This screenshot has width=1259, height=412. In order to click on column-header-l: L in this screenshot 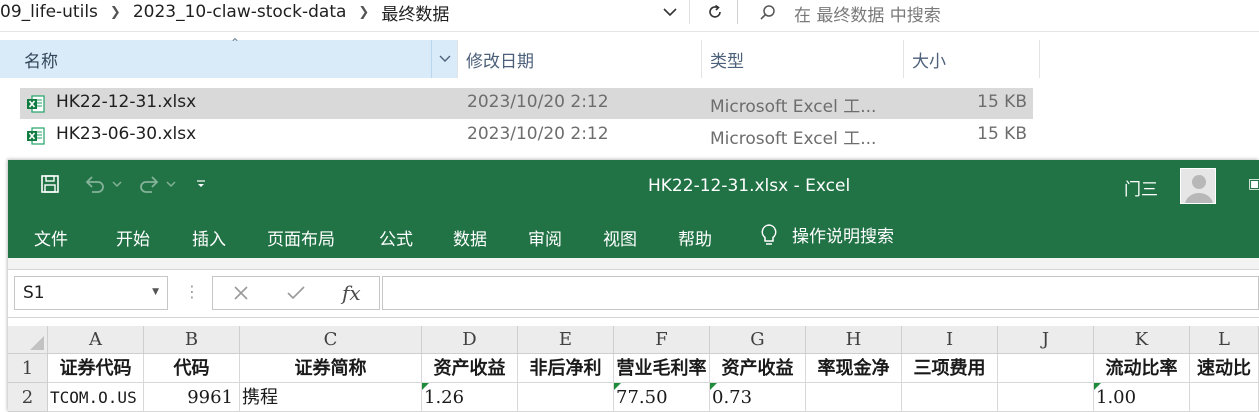, I will do `click(1224, 340)`.